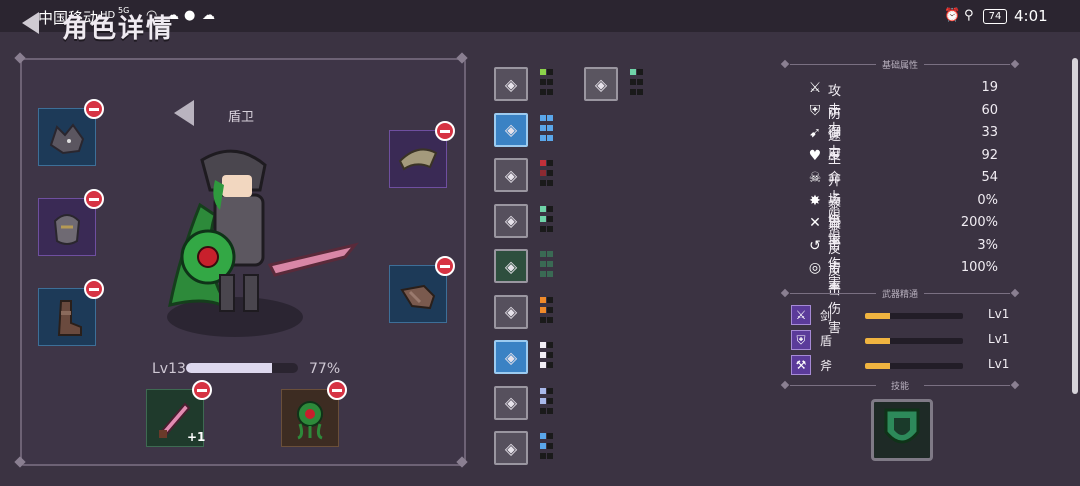  Describe the element at coordinates (979, 267) in the screenshot. I see `stat-value: 100%` at that location.